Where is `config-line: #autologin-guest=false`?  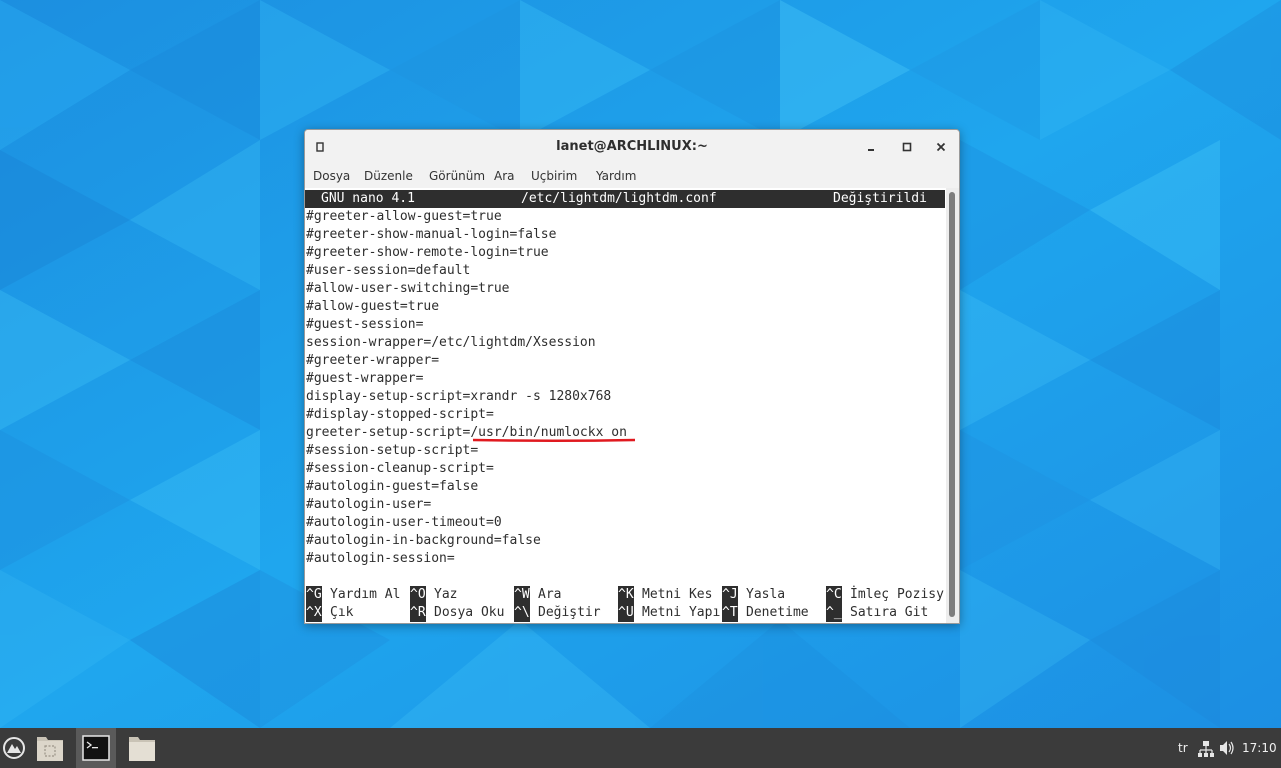
config-line: #autologin-guest=false is located at coordinates (392, 486).